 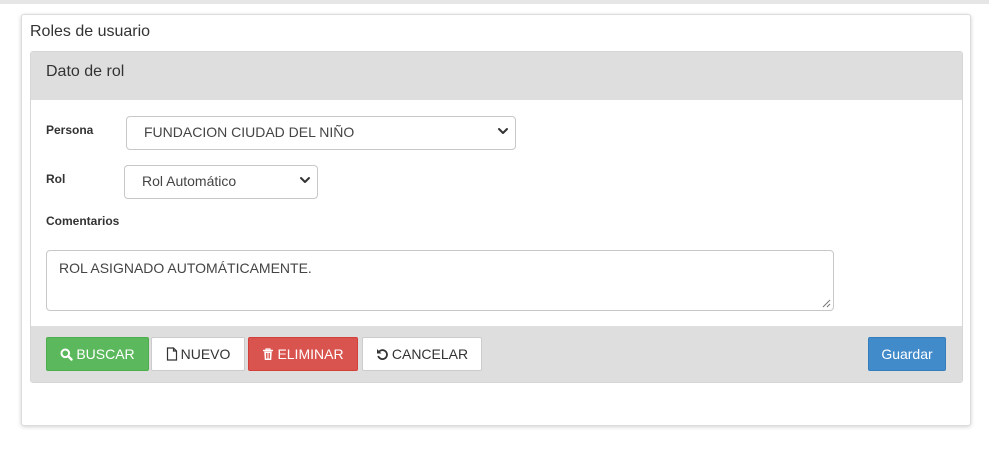 I want to click on comentarios-label: Comentarios, so click(x=83, y=221).